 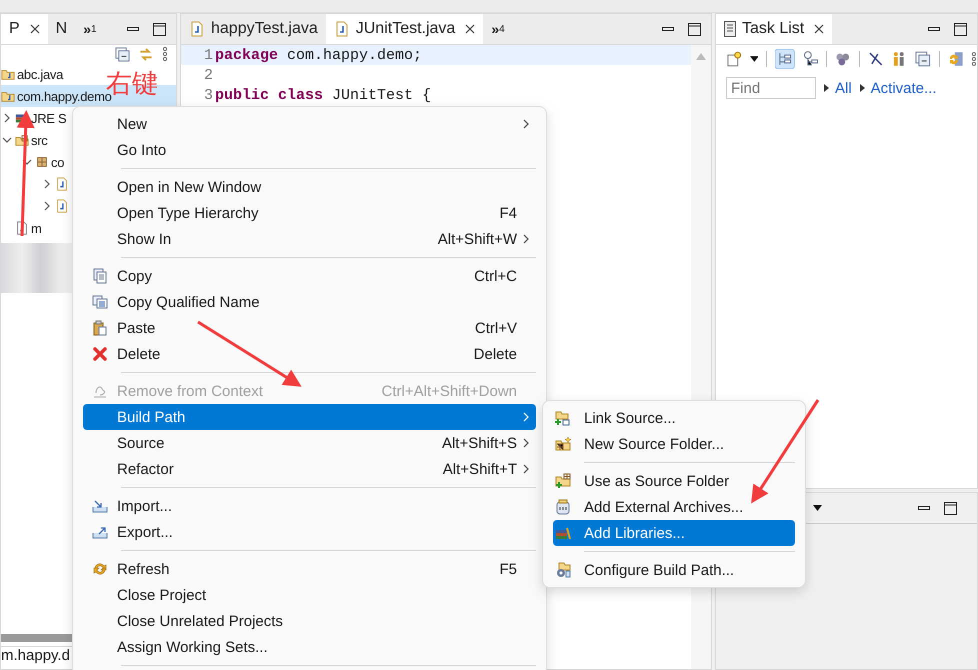 I want to click on jar-icon, so click(x=563, y=507).